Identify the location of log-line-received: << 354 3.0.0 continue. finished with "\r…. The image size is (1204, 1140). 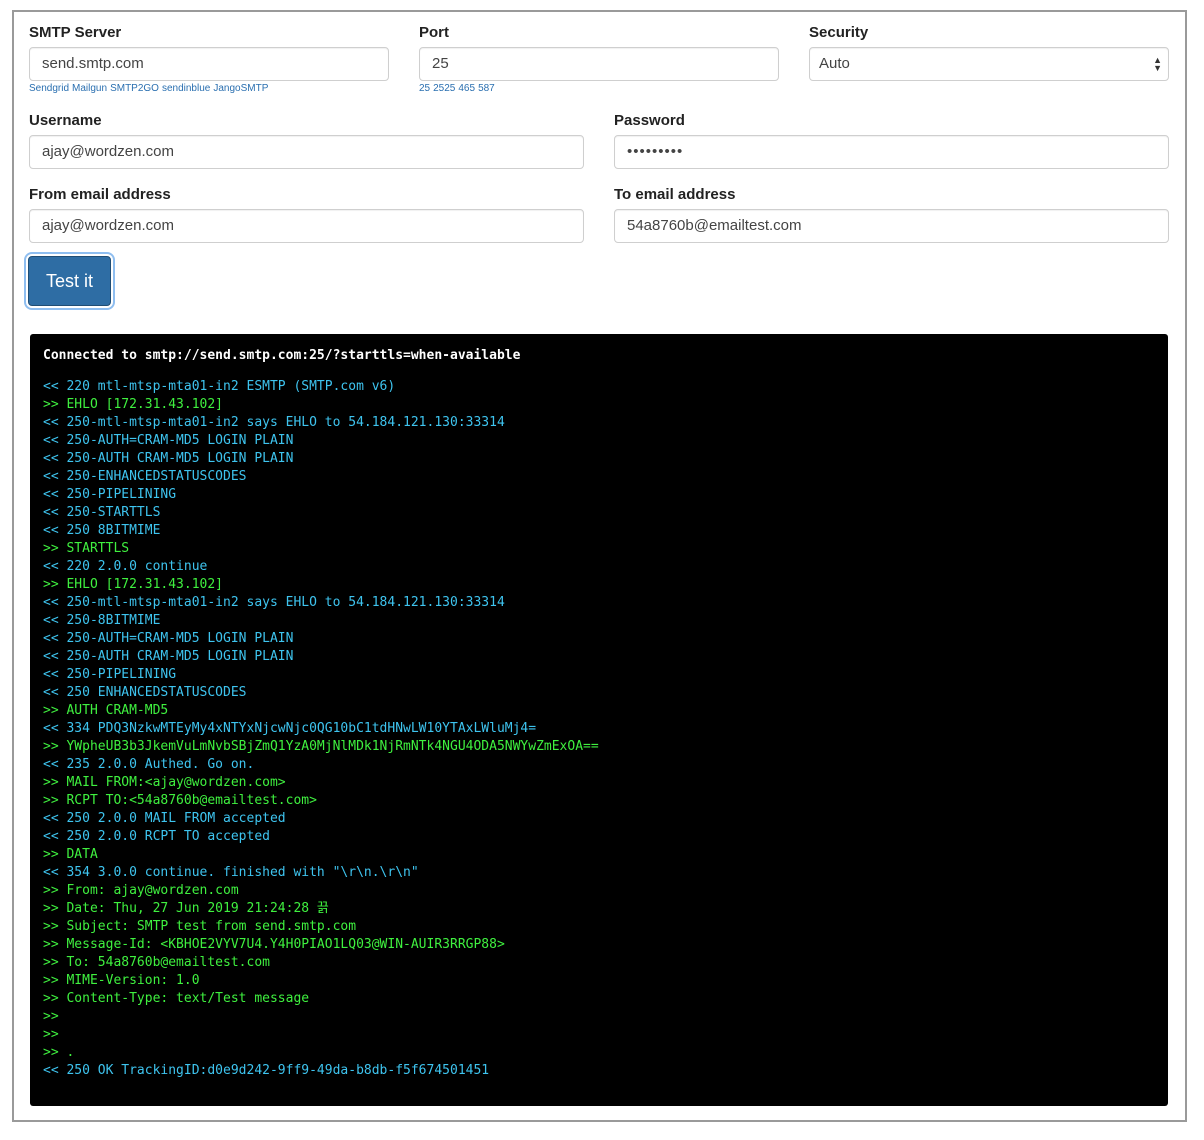
(231, 872).